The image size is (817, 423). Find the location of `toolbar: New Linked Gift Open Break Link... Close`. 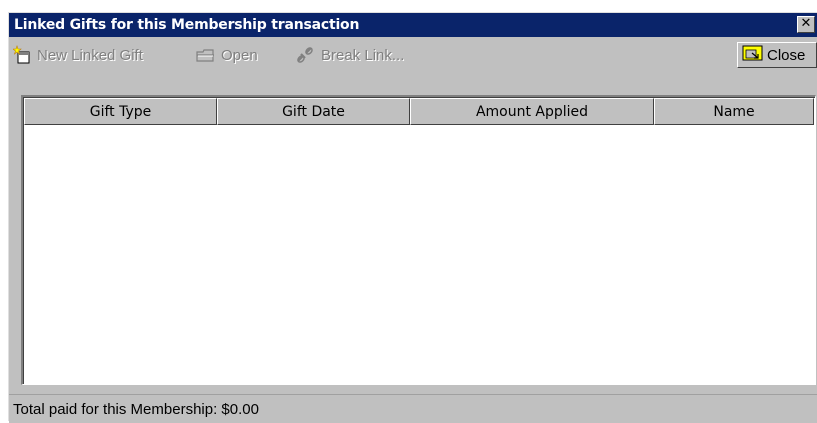

toolbar: New Linked Gift Open Break Link... Close is located at coordinates (413, 55).